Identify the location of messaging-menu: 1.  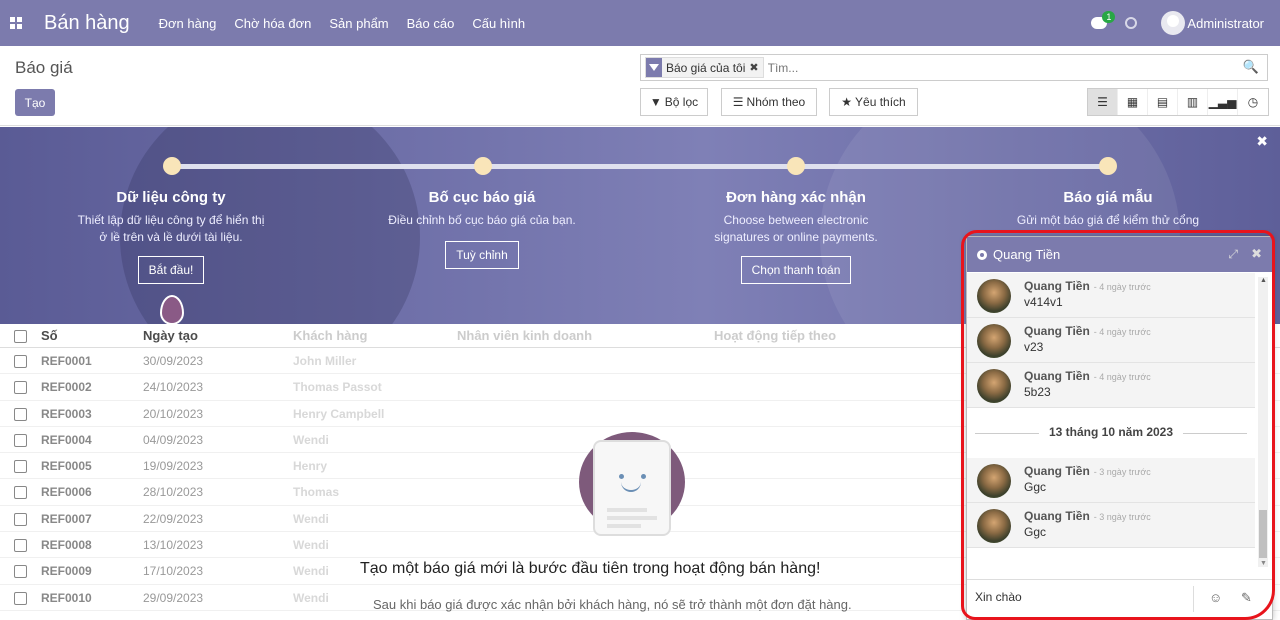
(1103, 20).